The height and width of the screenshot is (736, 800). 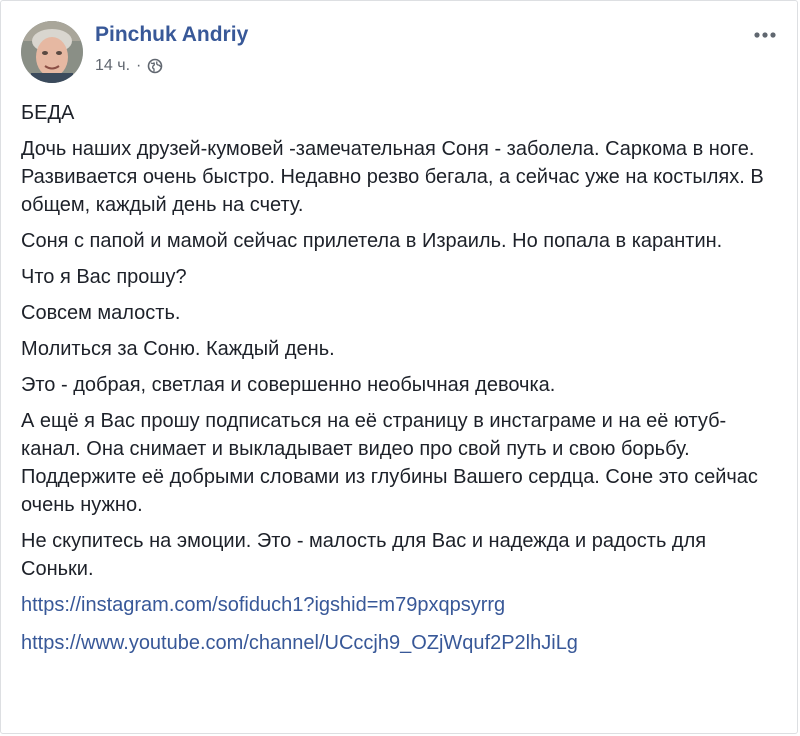 I want to click on avatar-image, so click(x=52, y=52).